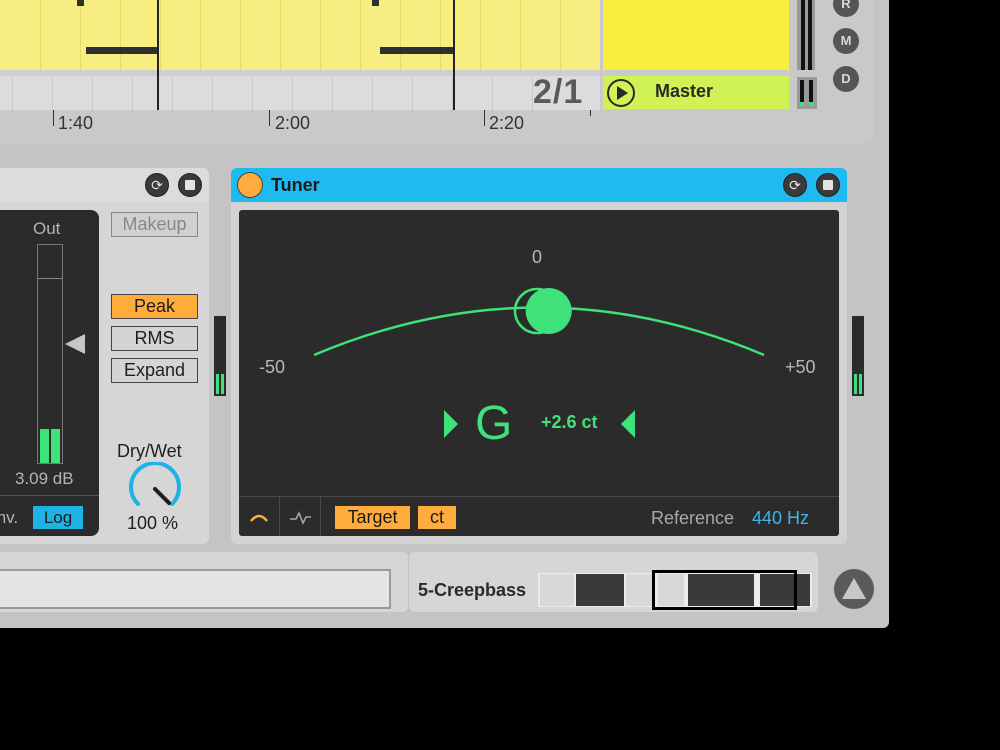 The image size is (1000, 750). Describe the element at coordinates (693, 518) in the screenshot. I see `reference-label: Reference` at that location.